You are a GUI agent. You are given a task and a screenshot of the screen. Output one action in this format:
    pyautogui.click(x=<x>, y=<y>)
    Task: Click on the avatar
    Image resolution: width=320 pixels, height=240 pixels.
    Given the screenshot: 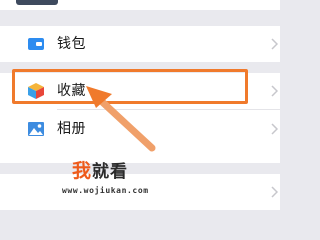 What is the action you would take?
    pyautogui.click(x=37, y=2)
    